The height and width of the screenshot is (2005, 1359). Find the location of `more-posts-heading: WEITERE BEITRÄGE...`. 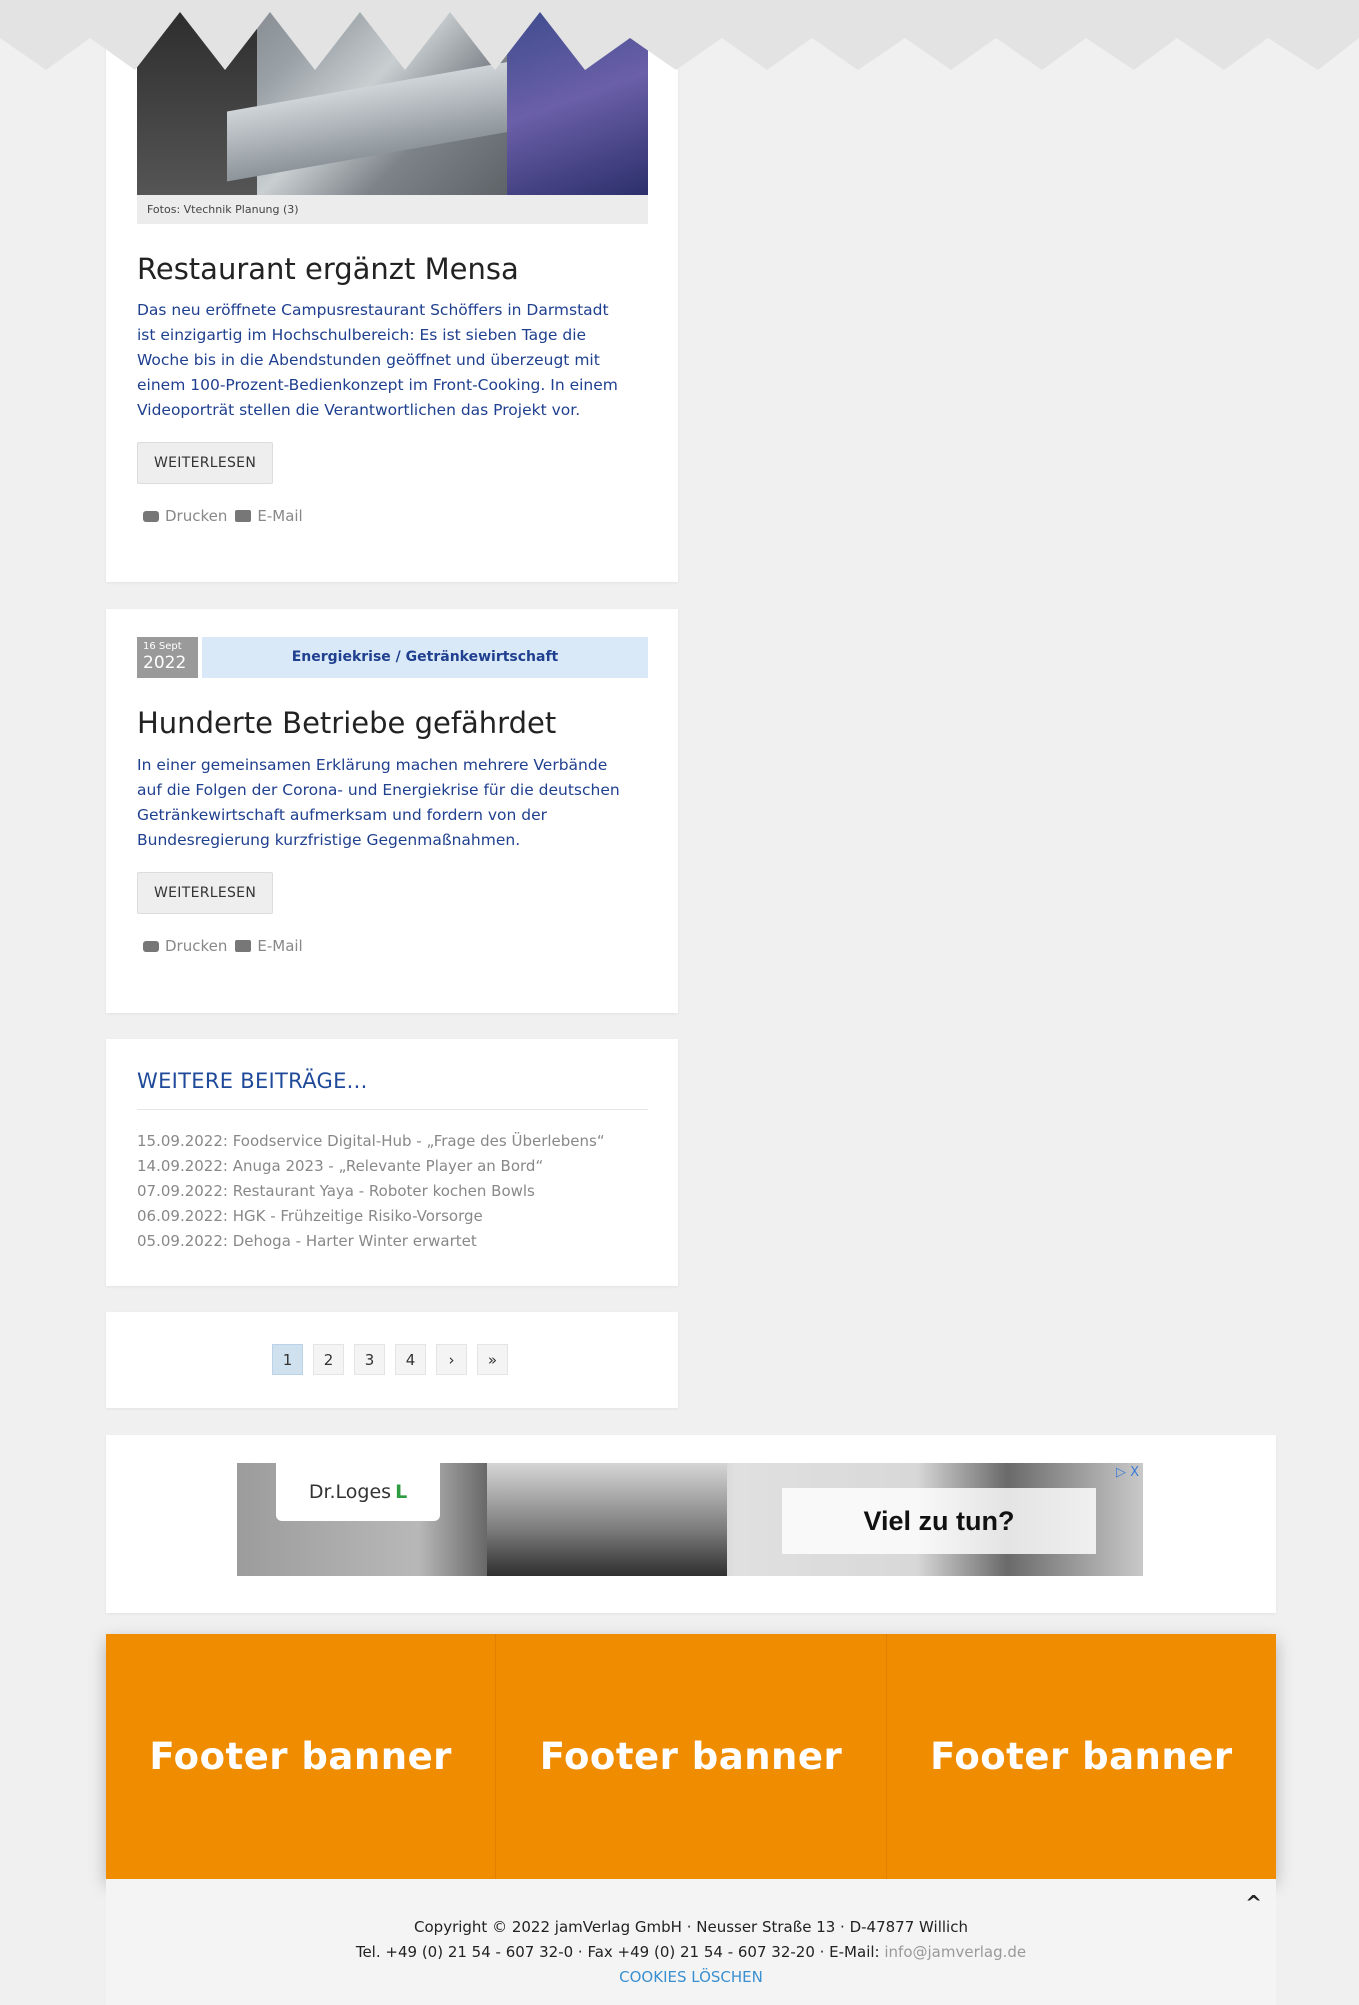

more-posts-heading: WEITERE BEITRÄGE... is located at coordinates (252, 1081).